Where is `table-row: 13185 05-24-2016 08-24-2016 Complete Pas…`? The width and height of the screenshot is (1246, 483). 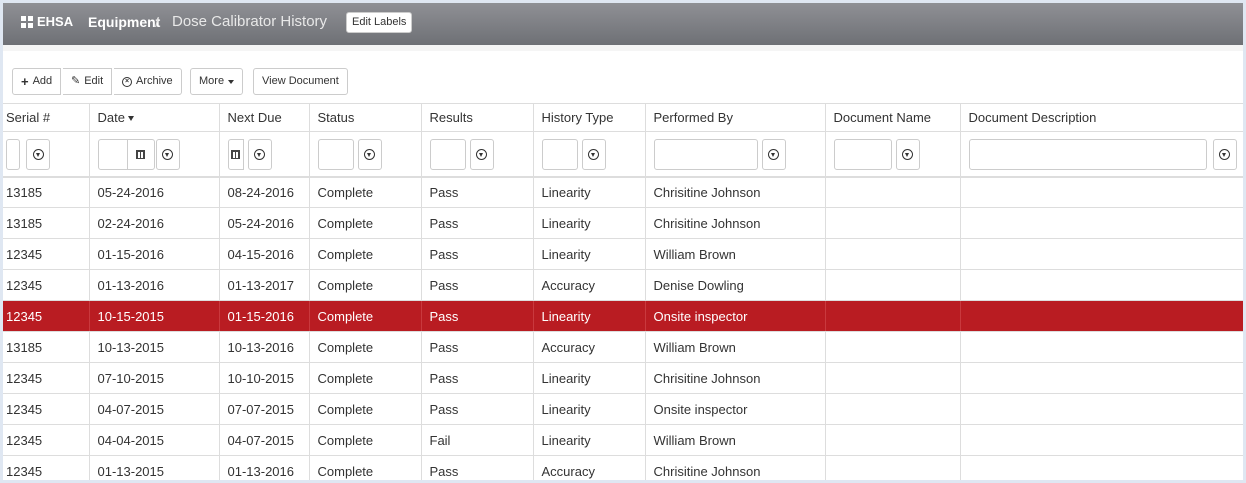
table-row: 13185 05-24-2016 08-24-2016 Complete Pas… is located at coordinates (623, 192).